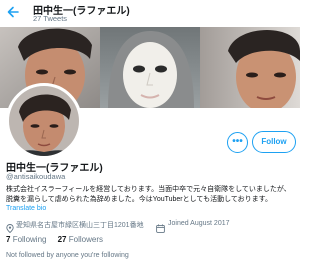  What do you see at coordinates (199, 223) in the screenshot?
I see `profile-join-date: Joined August 2017` at bounding box center [199, 223].